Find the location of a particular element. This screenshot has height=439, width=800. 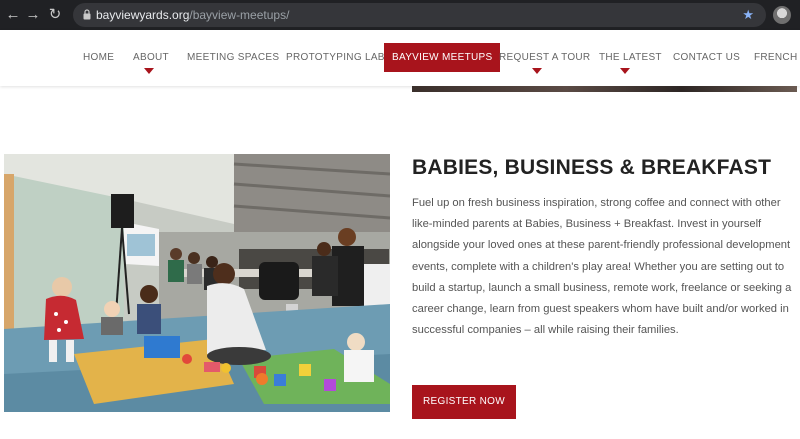

arrow-left-icon: ← is located at coordinates (13, 15).